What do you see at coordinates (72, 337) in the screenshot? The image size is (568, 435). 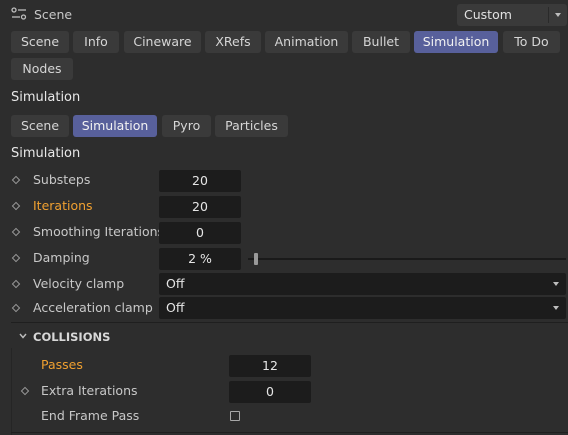 I see `collisions-title: COLLISIONS` at bounding box center [72, 337].